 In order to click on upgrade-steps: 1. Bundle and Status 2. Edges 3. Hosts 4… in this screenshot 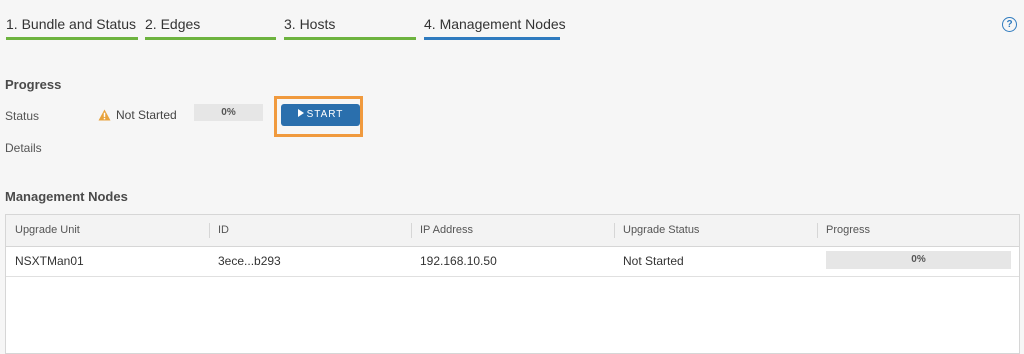, I will do `click(286, 21)`.